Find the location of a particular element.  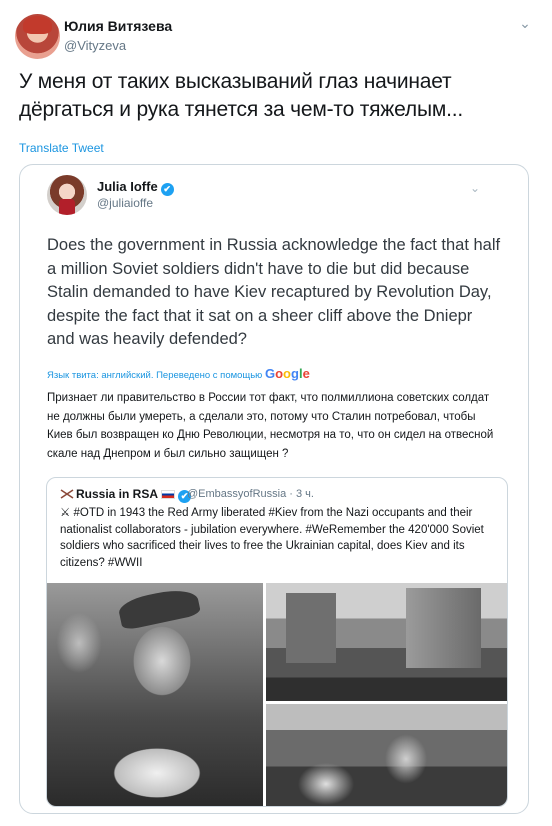

translate-tweet-link: Translate Tweet is located at coordinates (61, 148).